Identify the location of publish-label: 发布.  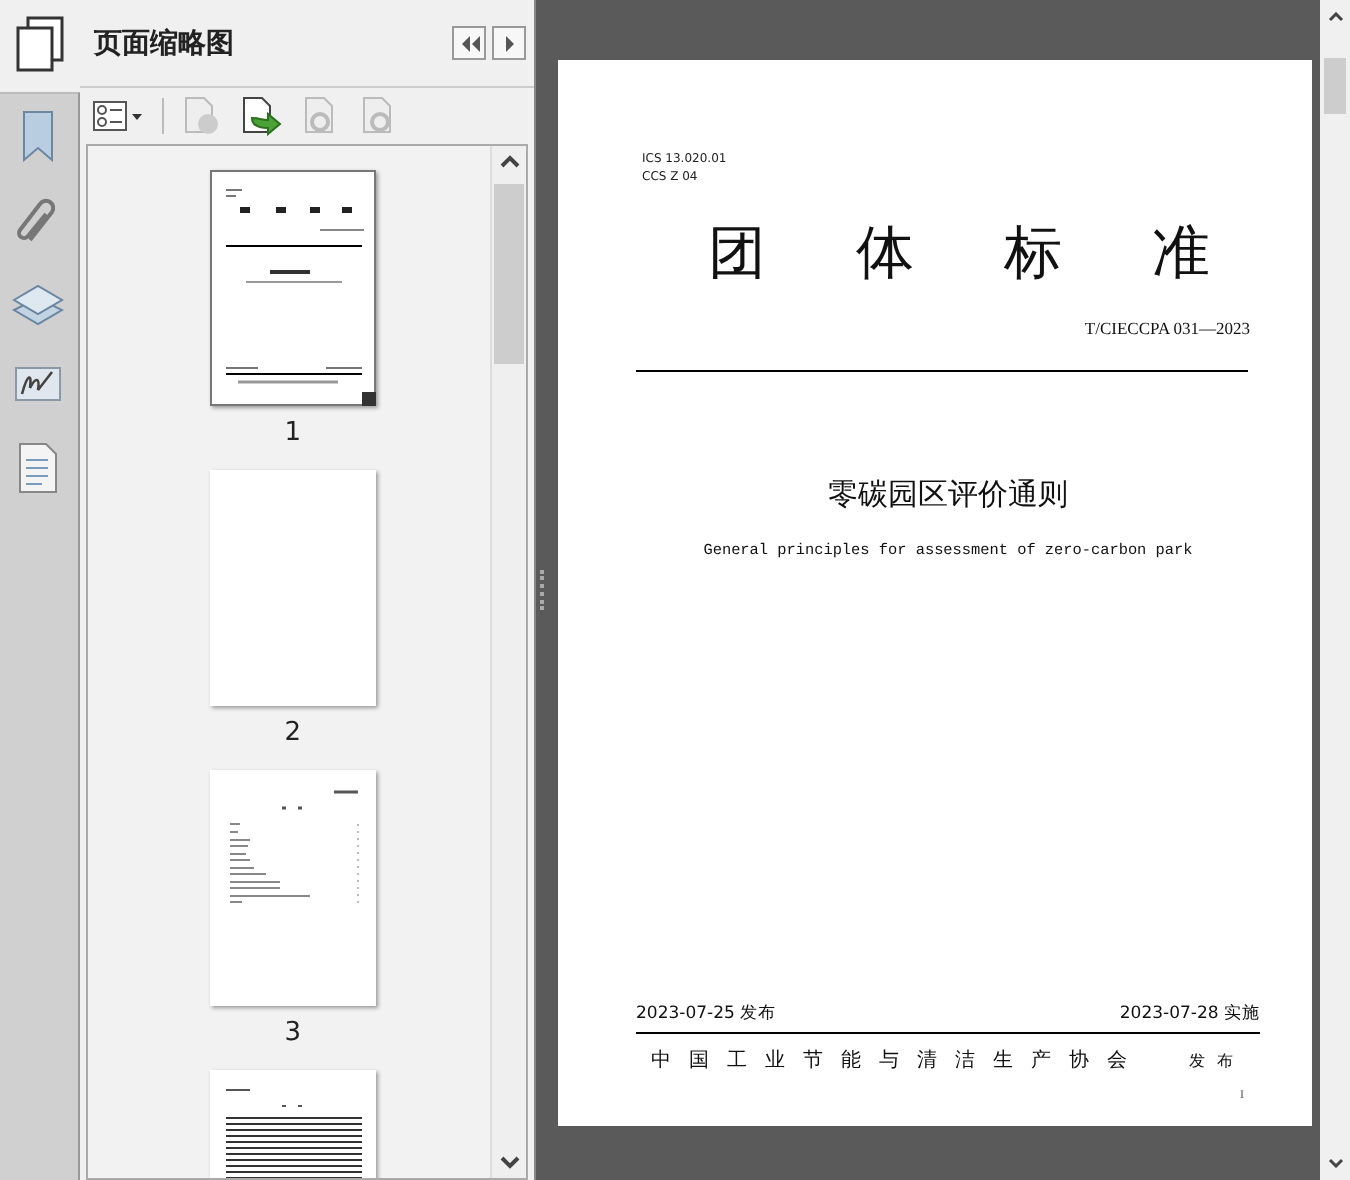
(1217, 1060).